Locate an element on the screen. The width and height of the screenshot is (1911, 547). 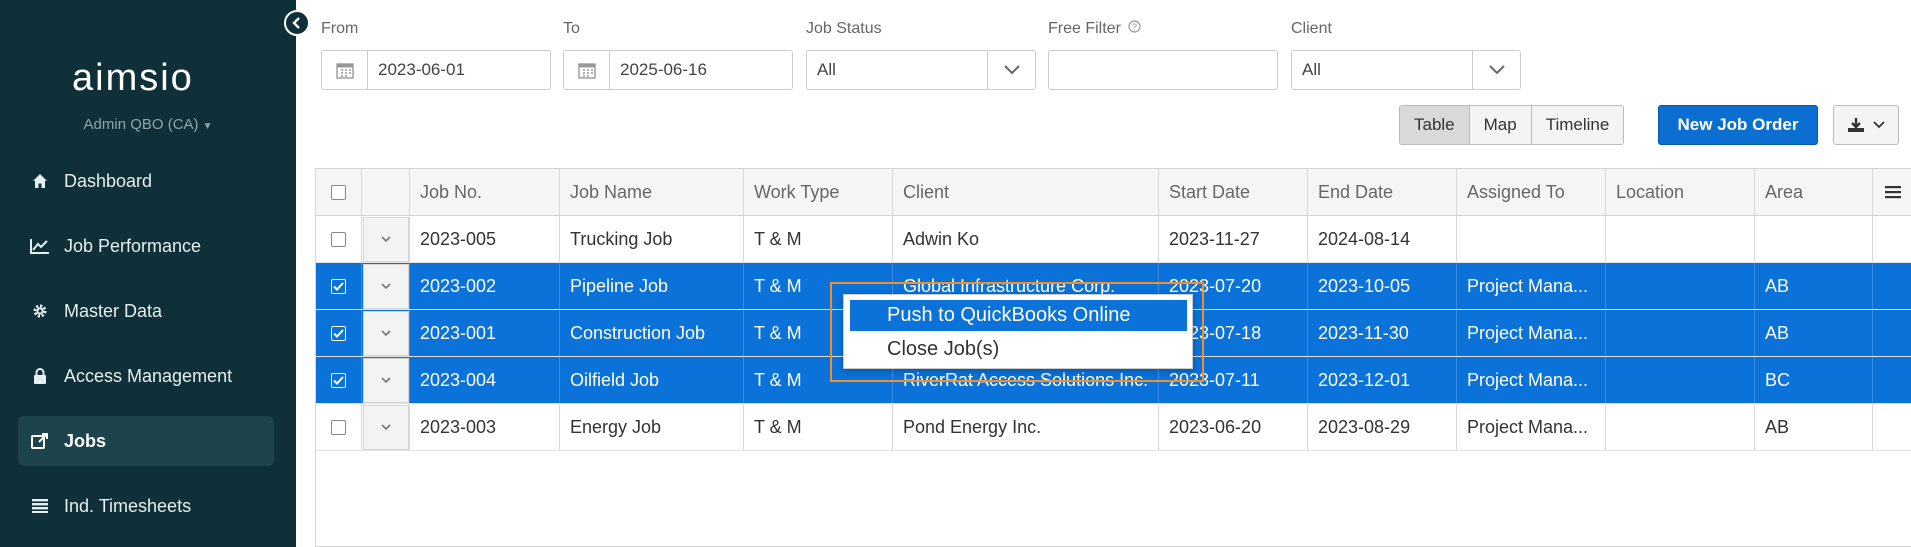
cell-work-type: T & M is located at coordinates (818, 239).